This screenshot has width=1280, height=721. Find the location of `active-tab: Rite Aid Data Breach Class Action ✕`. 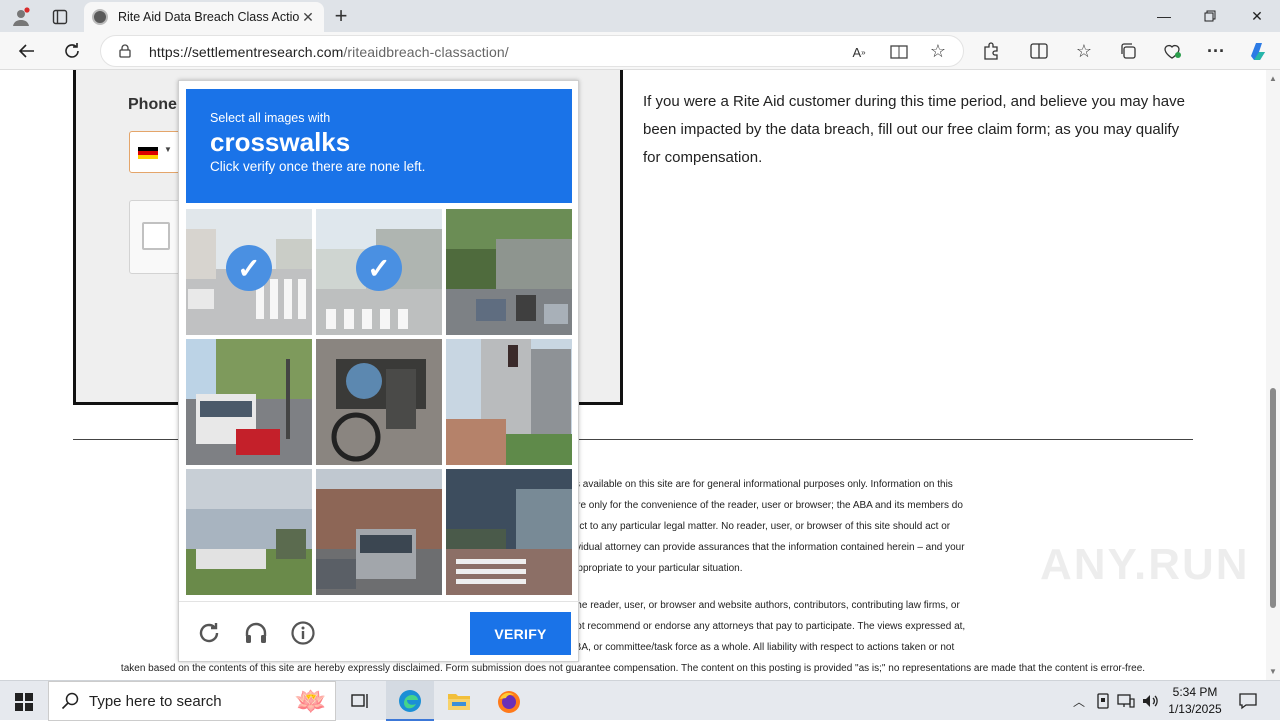

active-tab: Rite Aid Data Breach Class Action ✕ is located at coordinates (204, 17).